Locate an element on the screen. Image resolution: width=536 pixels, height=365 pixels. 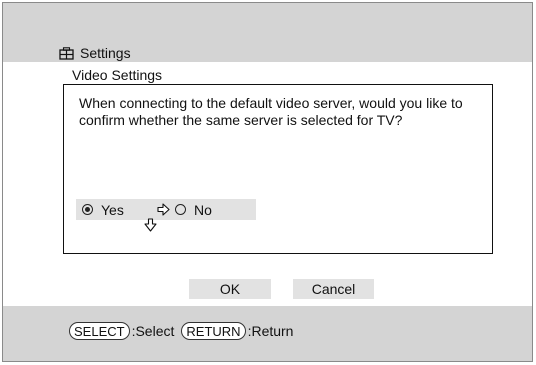
option-no-label: No is located at coordinates (203, 209).